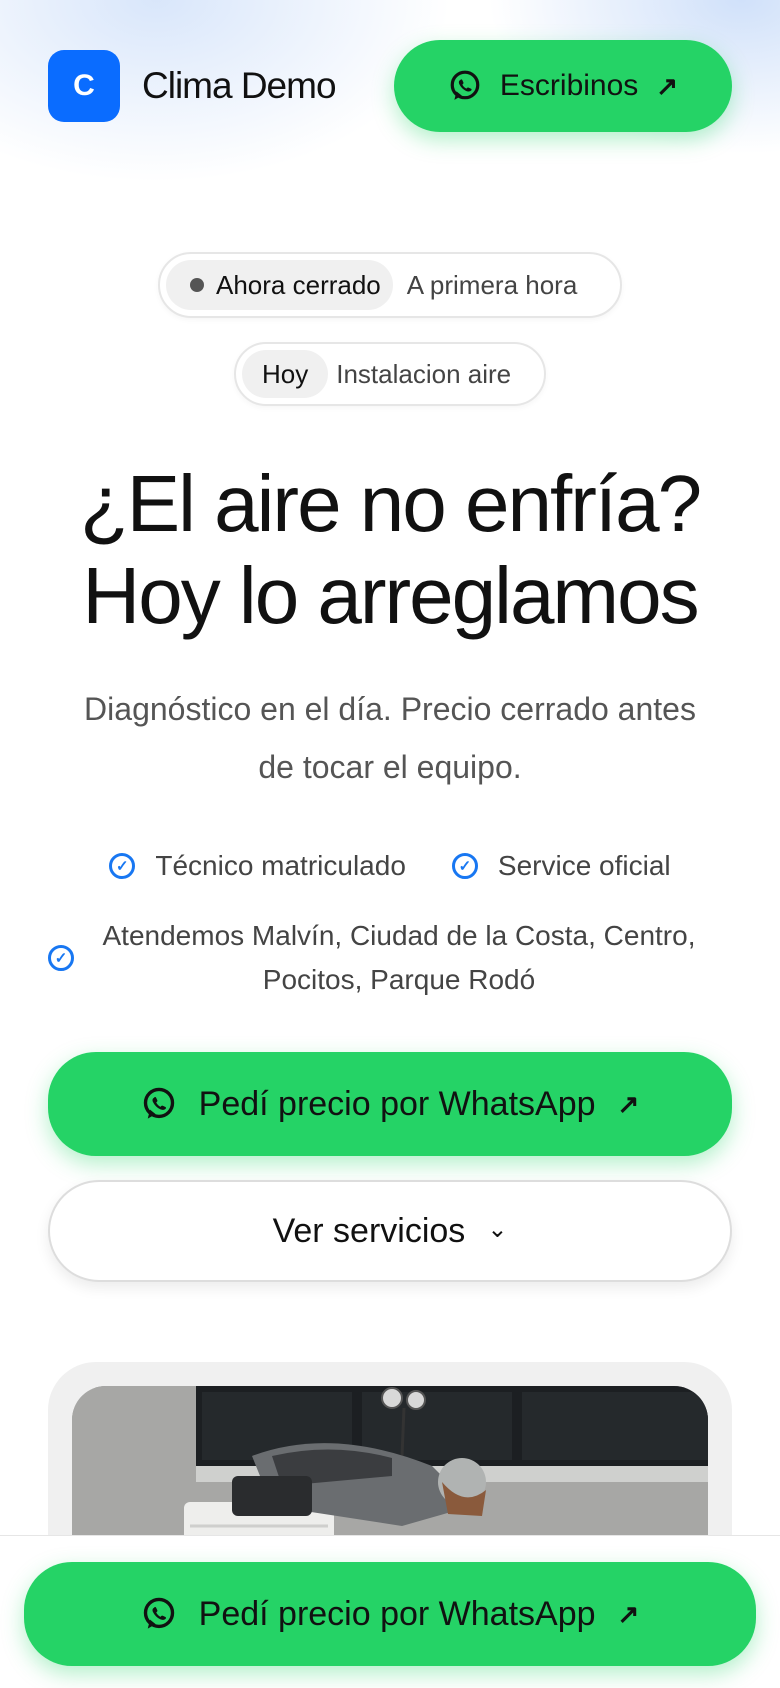 Image resolution: width=780 pixels, height=1688 pixels. Describe the element at coordinates (584, 865) in the screenshot. I see `check-label: Service oficial` at that location.